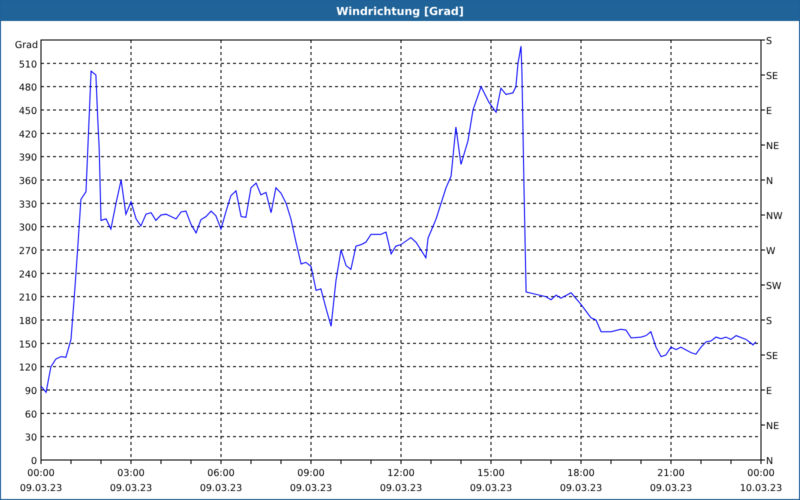 Image resolution: width=800 pixels, height=500 pixels. Describe the element at coordinates (491, 473) in the screenshot. I see `x-tick-label: 15:00` at that location.